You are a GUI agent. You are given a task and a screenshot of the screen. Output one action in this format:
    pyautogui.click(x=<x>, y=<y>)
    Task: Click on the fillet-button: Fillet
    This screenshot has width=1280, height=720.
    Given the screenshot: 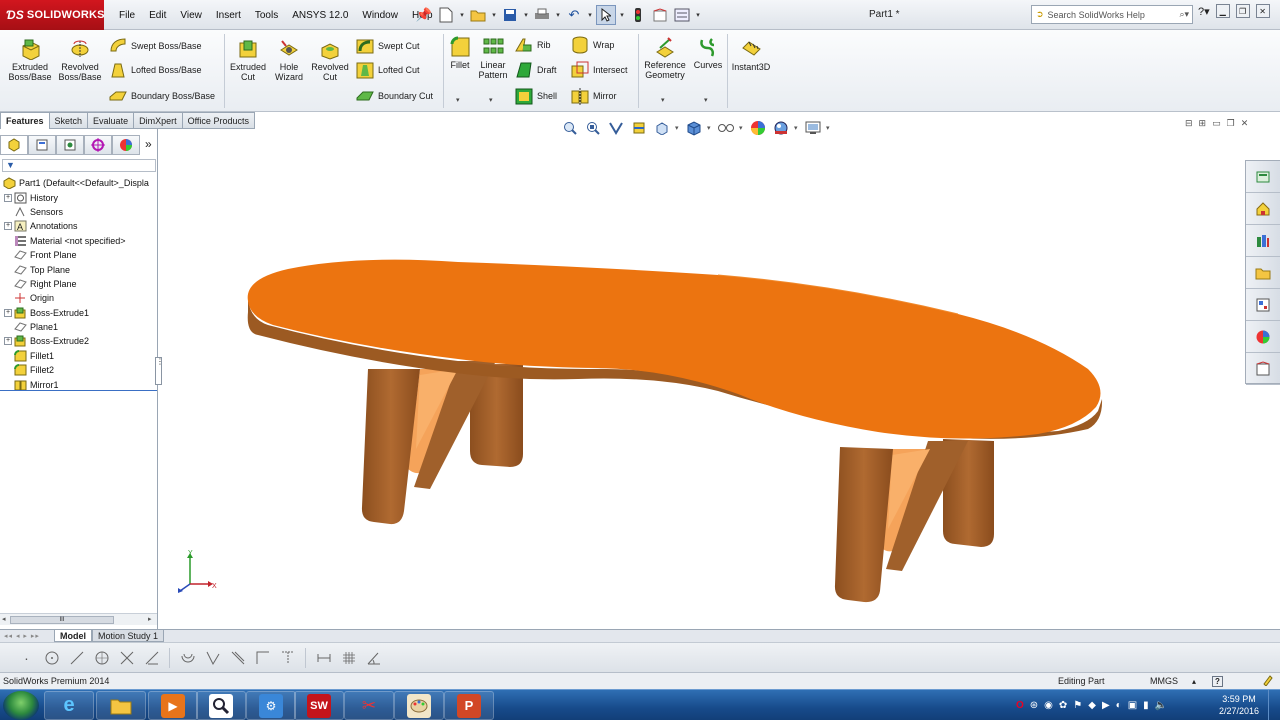 What is the action you would take?
    pyautogui.click(x=460, y=53)
    